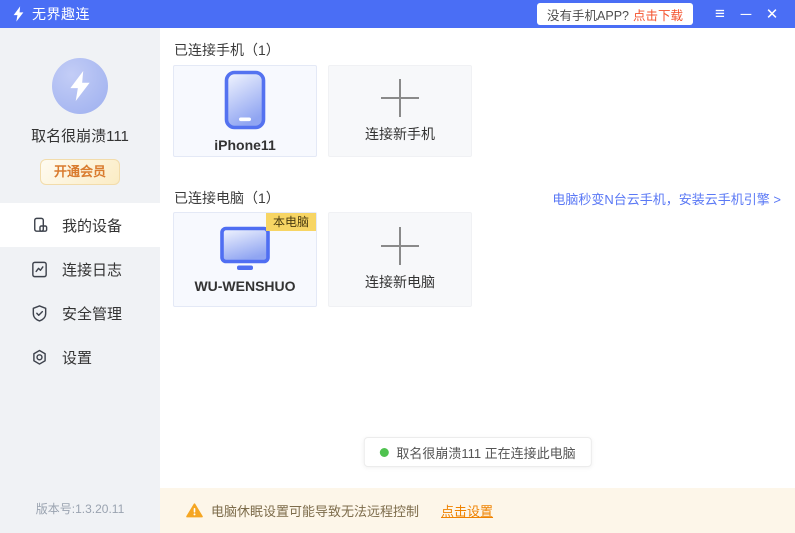 Image resolution: width=795 pixels, height=533 pixels. What do you see at coordinates (400, 133) in the screenshot?
I see `add-phone-label: 连接新手机` at bounding box center [400, 133].